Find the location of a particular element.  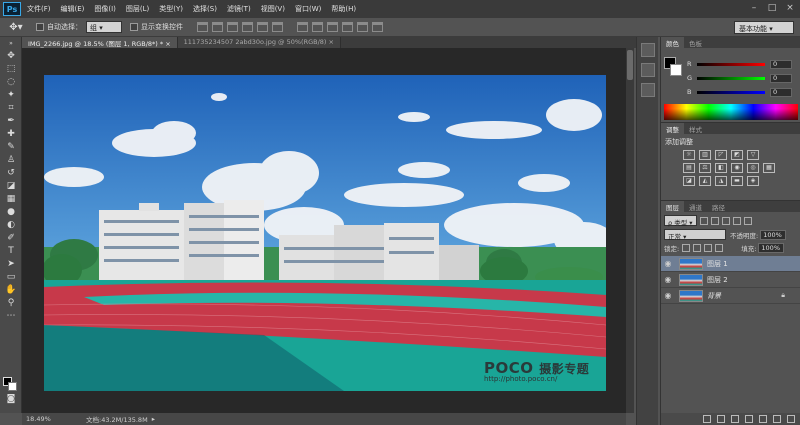

tab-adjustments: 调整 is located at coordinates (672, 128).